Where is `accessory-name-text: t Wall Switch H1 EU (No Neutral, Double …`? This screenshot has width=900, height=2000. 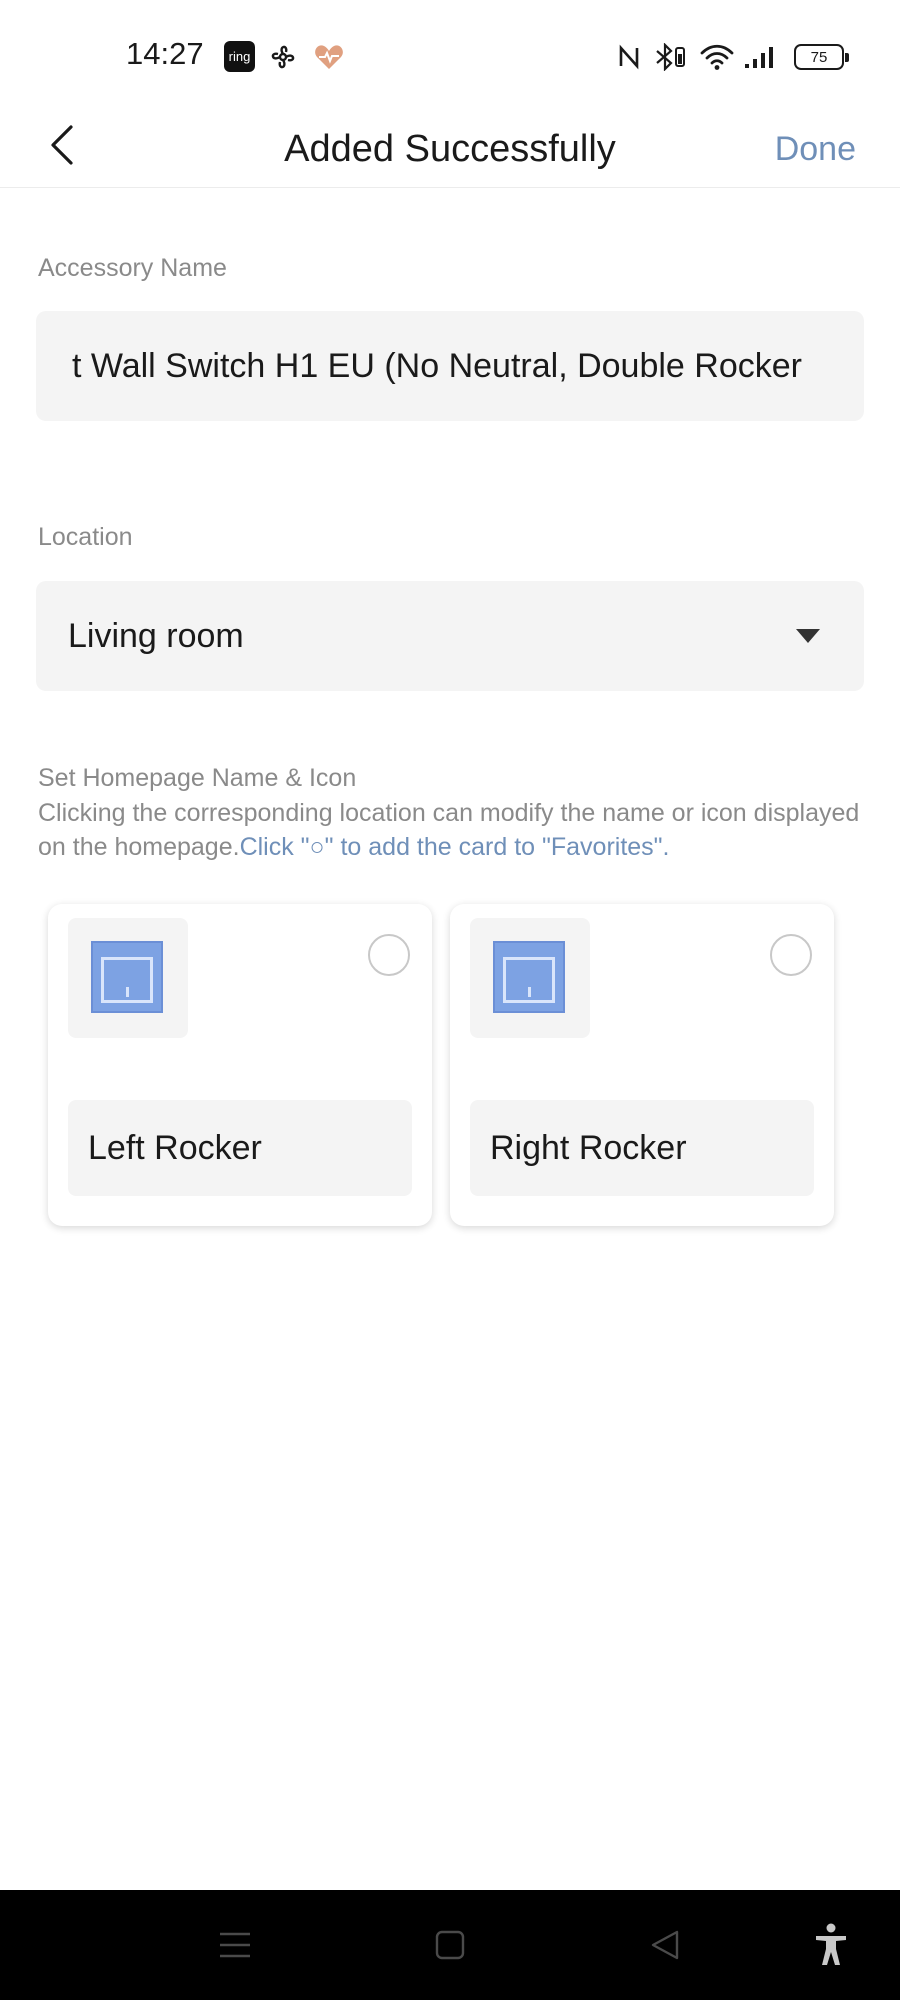 accessory-name-text: t Wall Switch H1 EU (No Neutral, Double … is located at coordinates (437, 366).